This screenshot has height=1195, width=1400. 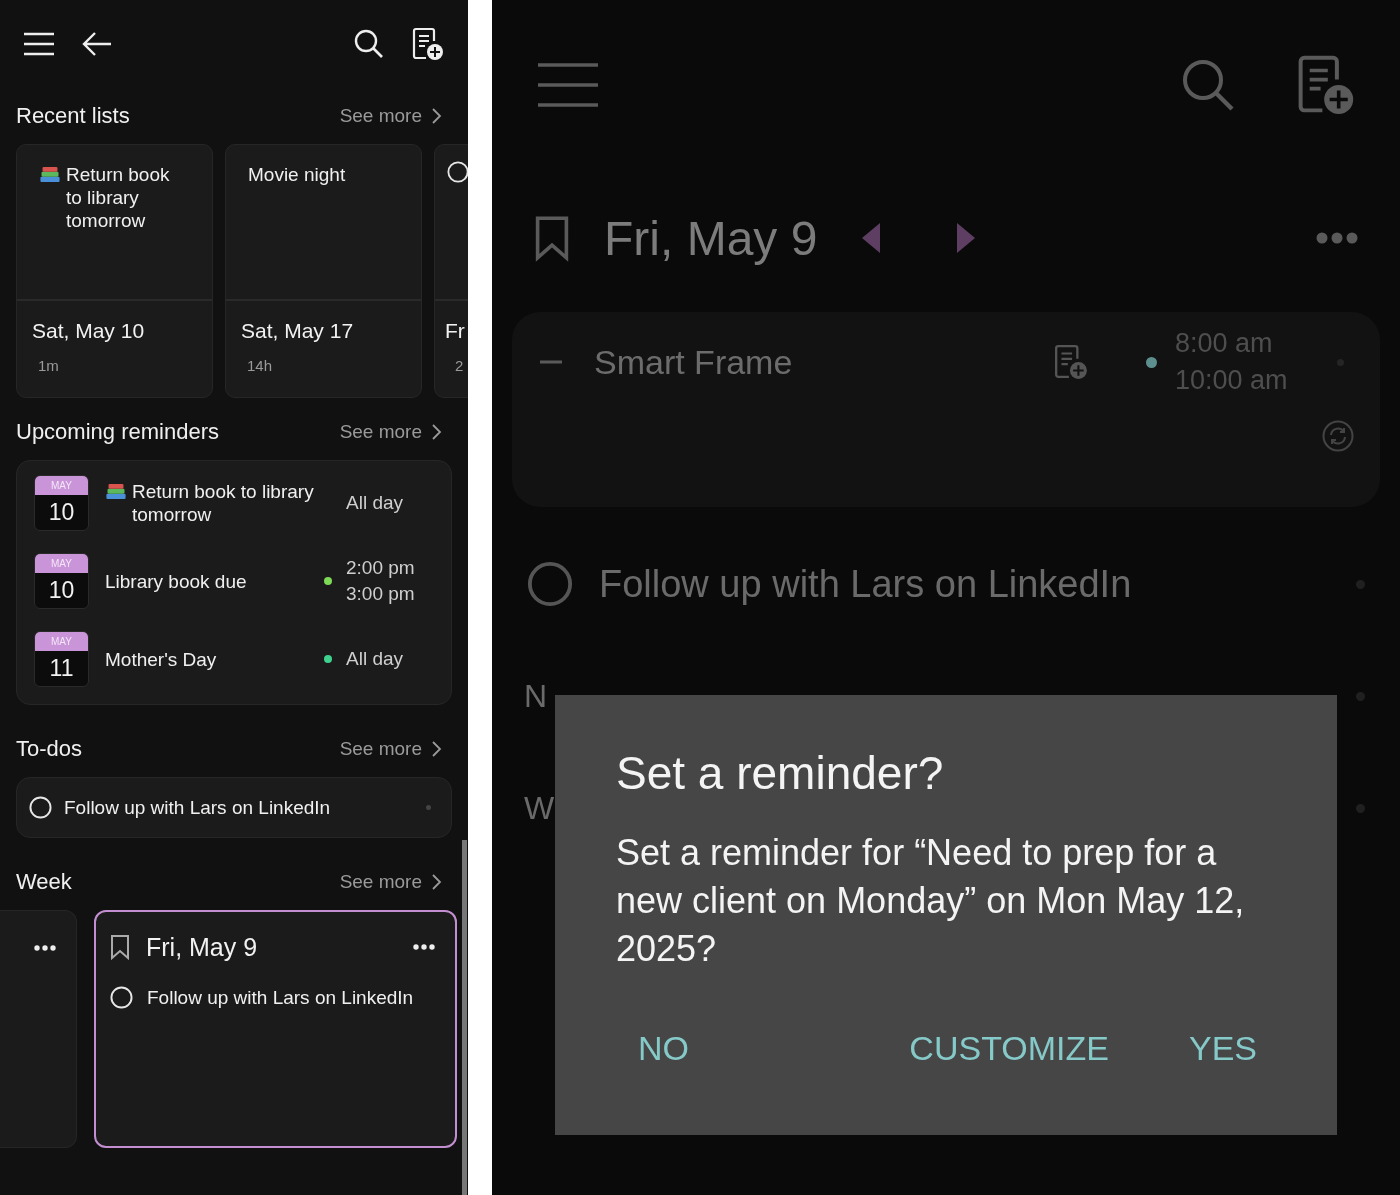 I want to click on section-title: Week, so click(x=44, y=882).